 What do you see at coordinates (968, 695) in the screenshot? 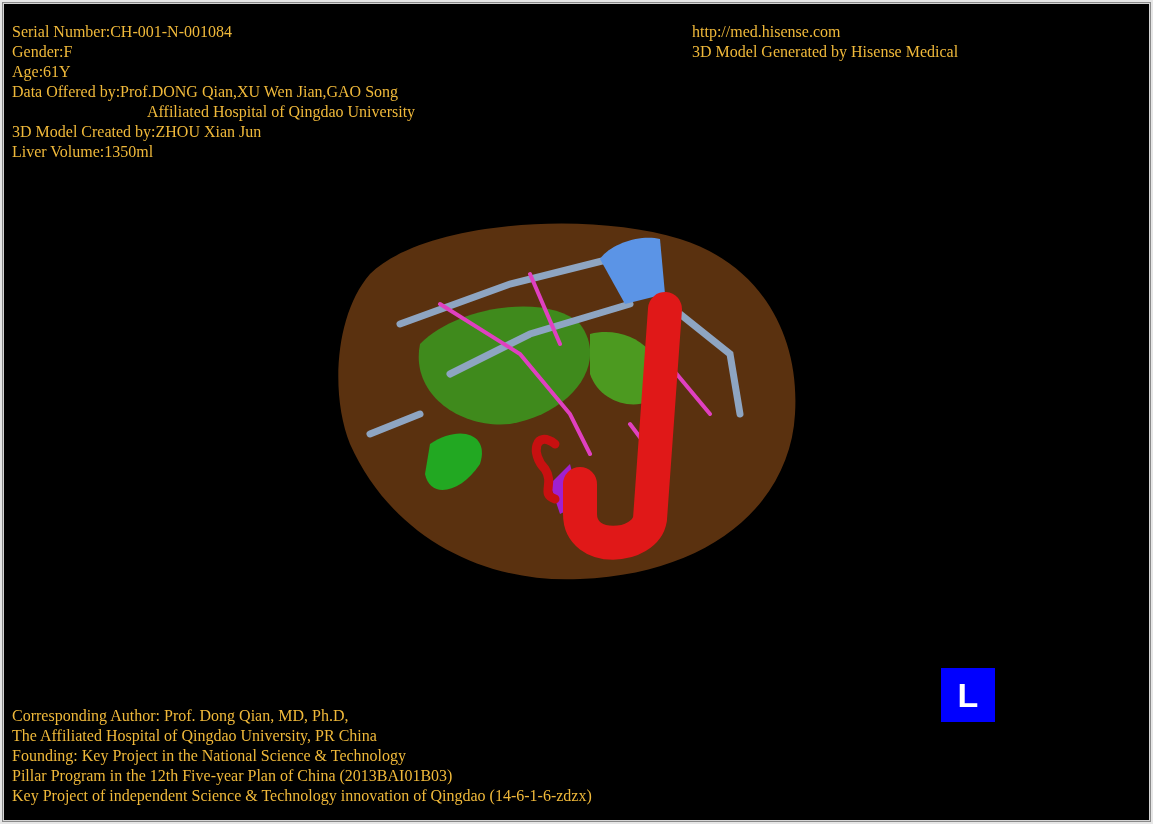
I see `orientation-badge: L` at bounding box center [968, 695].